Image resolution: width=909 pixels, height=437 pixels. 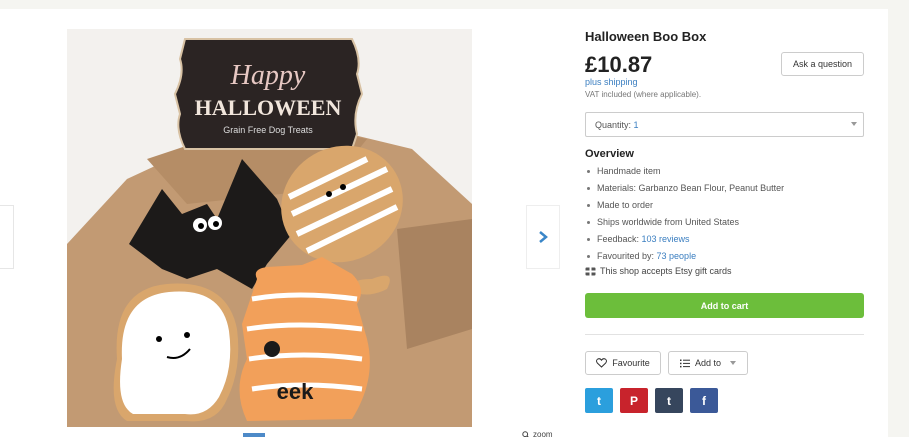 I want to click on twitter-icon: t, so click(x=599, y=400).